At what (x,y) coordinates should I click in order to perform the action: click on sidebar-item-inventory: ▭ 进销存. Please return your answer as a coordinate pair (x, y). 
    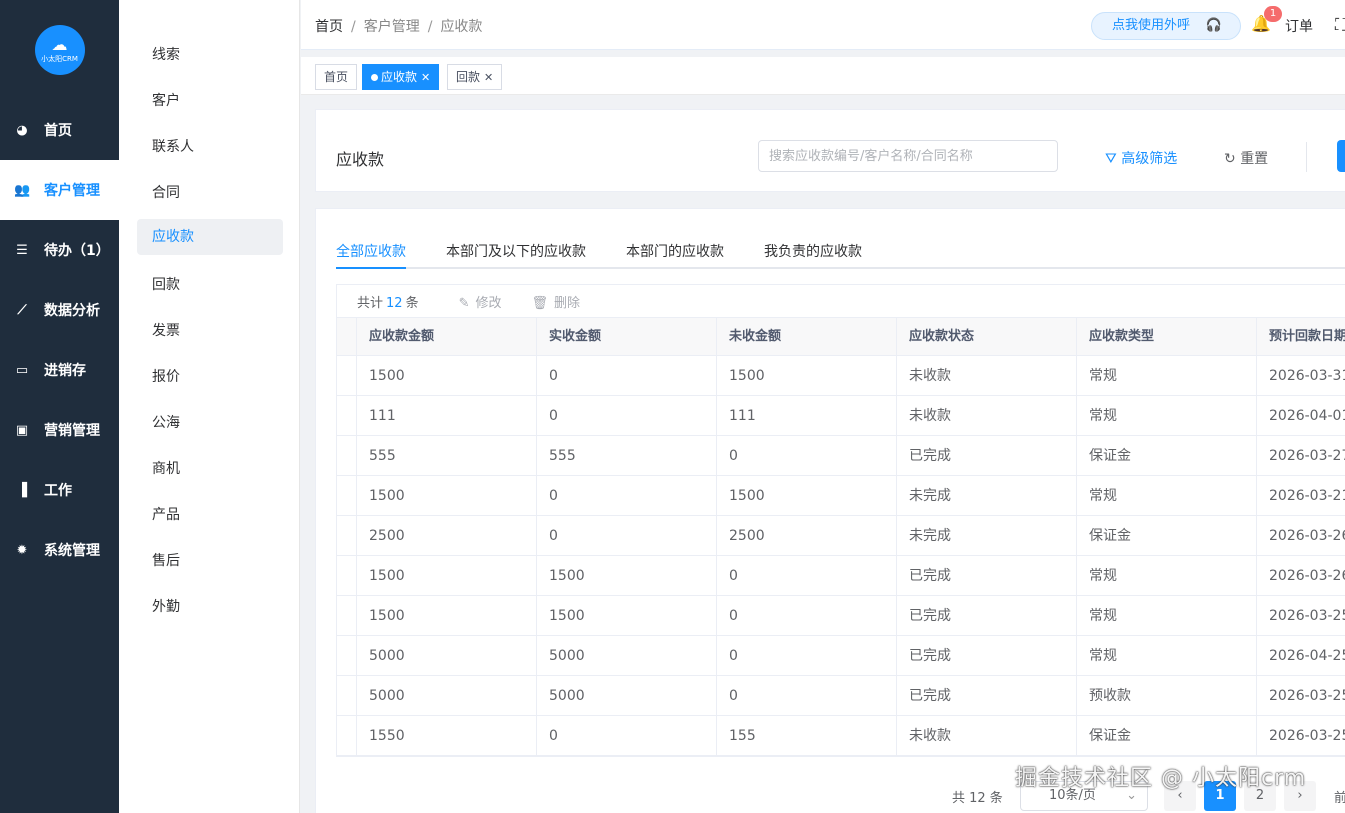
    Looking at the image, I should click on (59, 370).